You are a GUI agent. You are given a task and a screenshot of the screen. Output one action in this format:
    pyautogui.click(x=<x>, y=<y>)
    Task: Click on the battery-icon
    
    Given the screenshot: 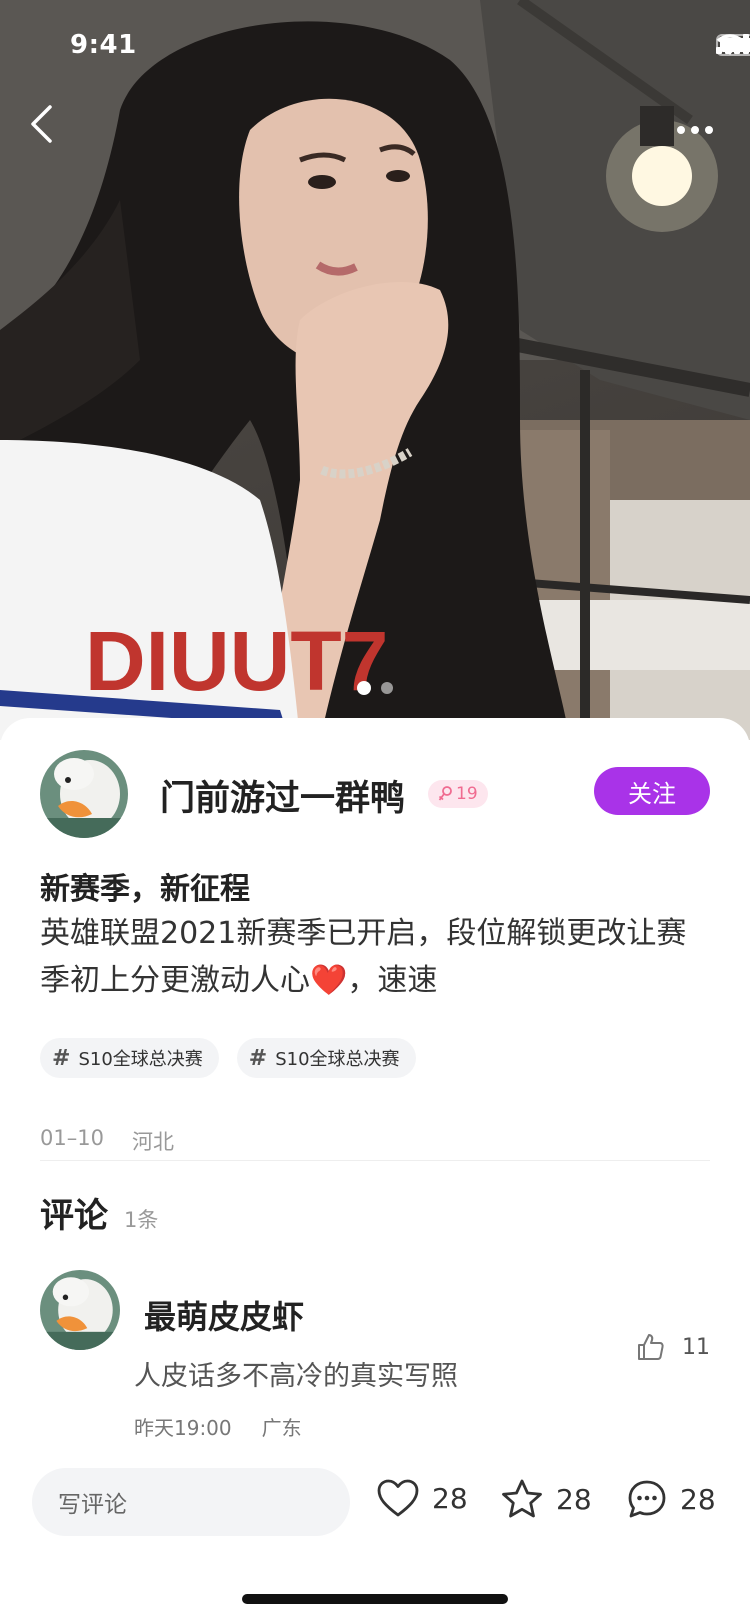 What is the action you would take?
    pyautogui.click(x=733, y=45)
    